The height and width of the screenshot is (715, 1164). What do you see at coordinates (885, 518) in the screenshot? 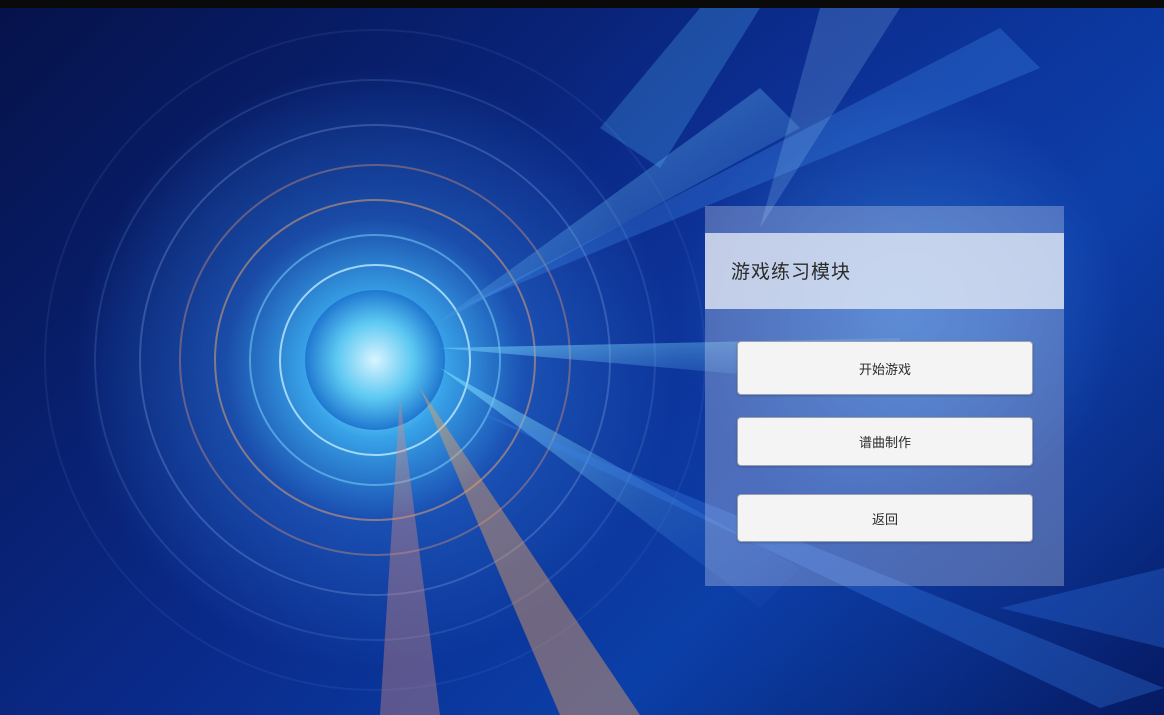
I see `back-button: 返回` at bounding box center [885, 518].